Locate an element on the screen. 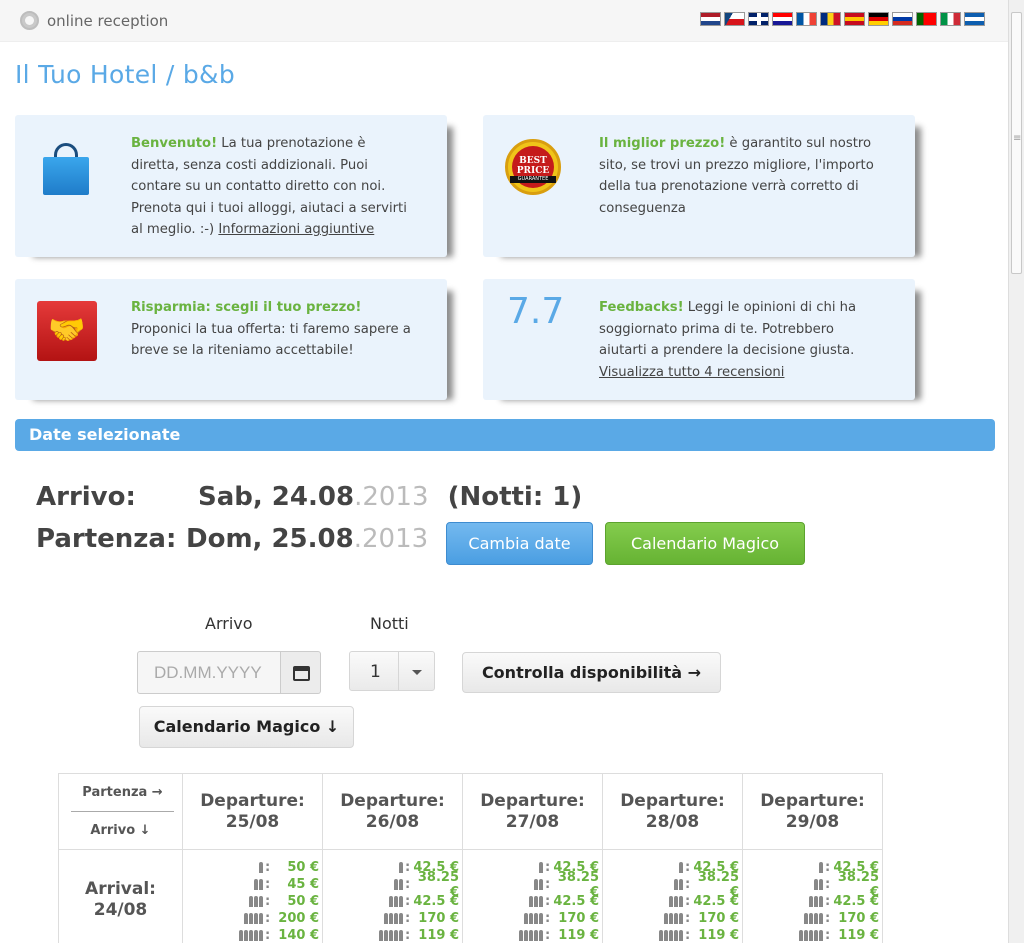  nights-select: 1 is located at coordinates (392, 671).